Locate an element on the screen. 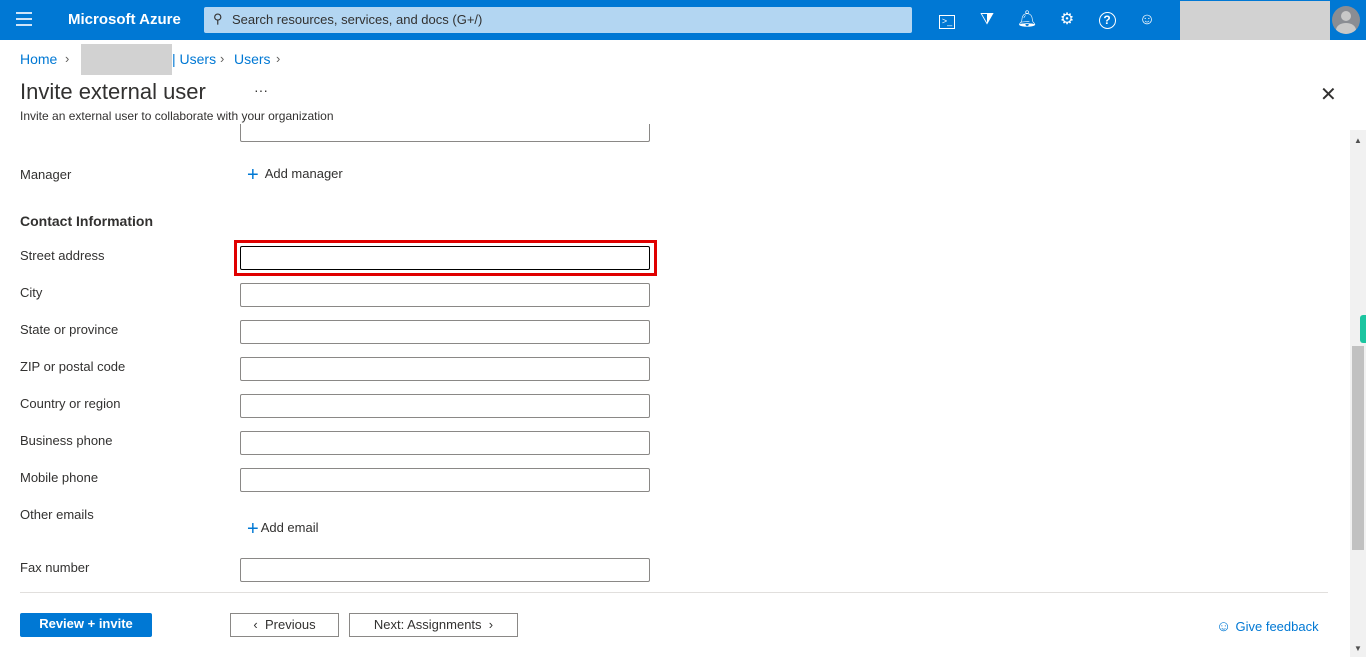  add-manager-button: + Add manager is located at coordinates (295, 175).